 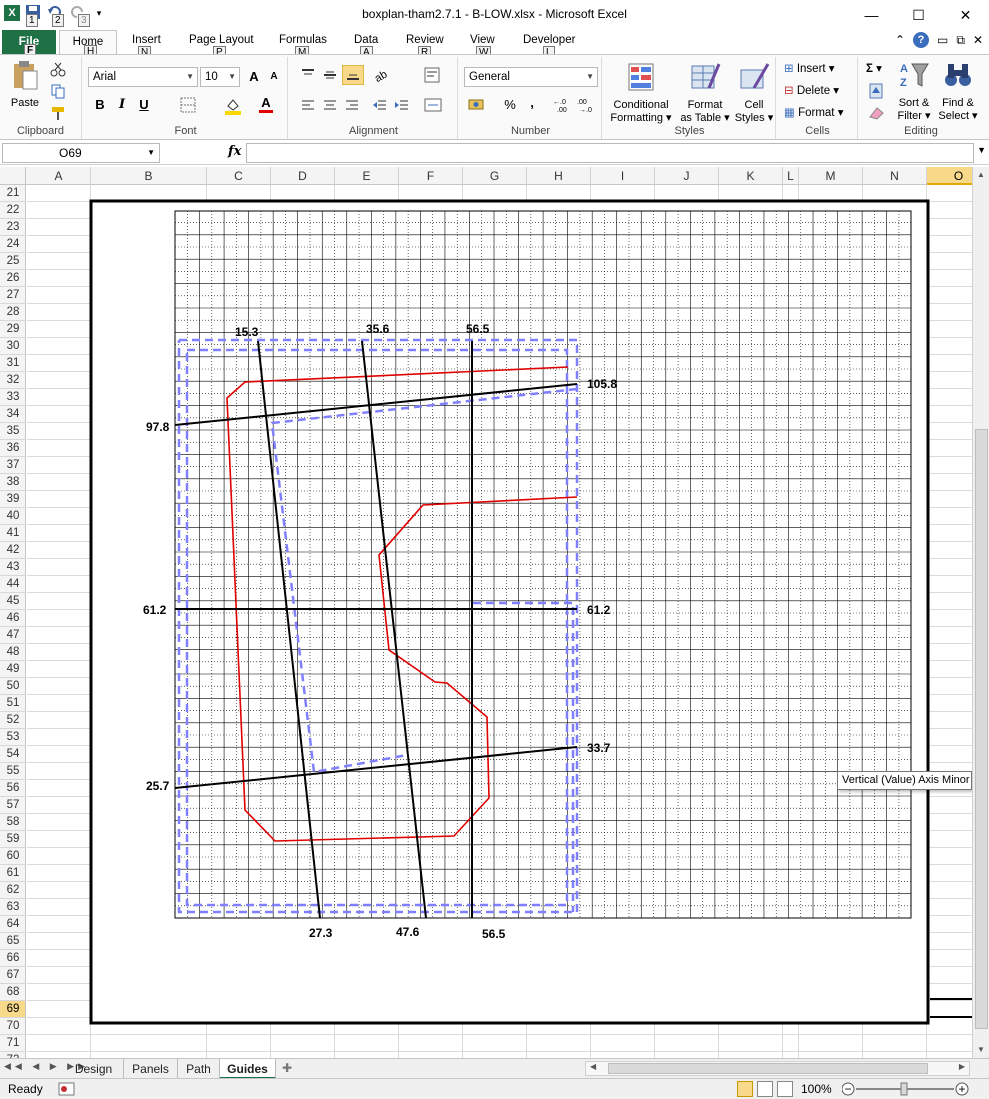 I want to click on insert-sheet-icon: ✚, so click(x=287, y=1068).